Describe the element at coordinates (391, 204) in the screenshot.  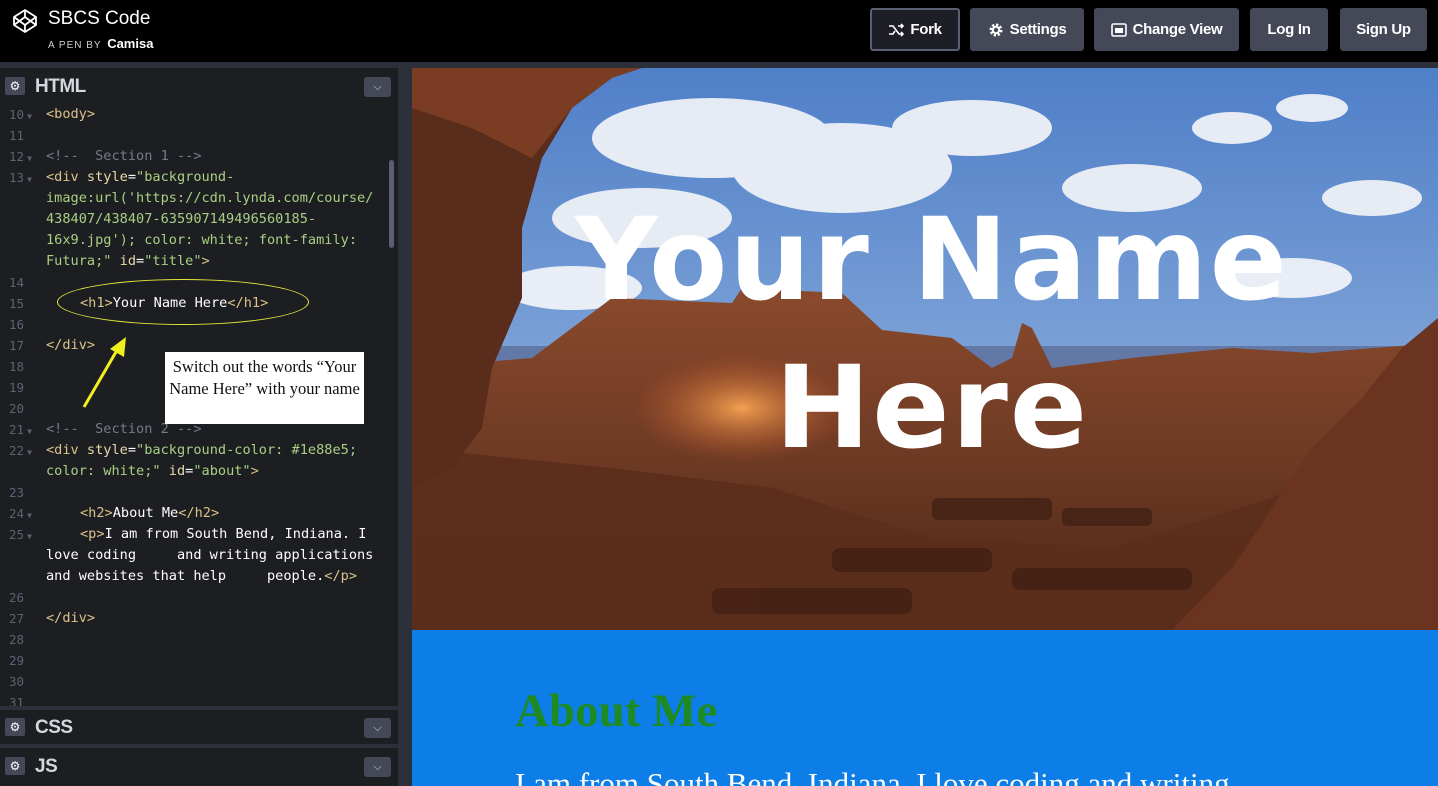
I see `editor-scrollbar` at that location.